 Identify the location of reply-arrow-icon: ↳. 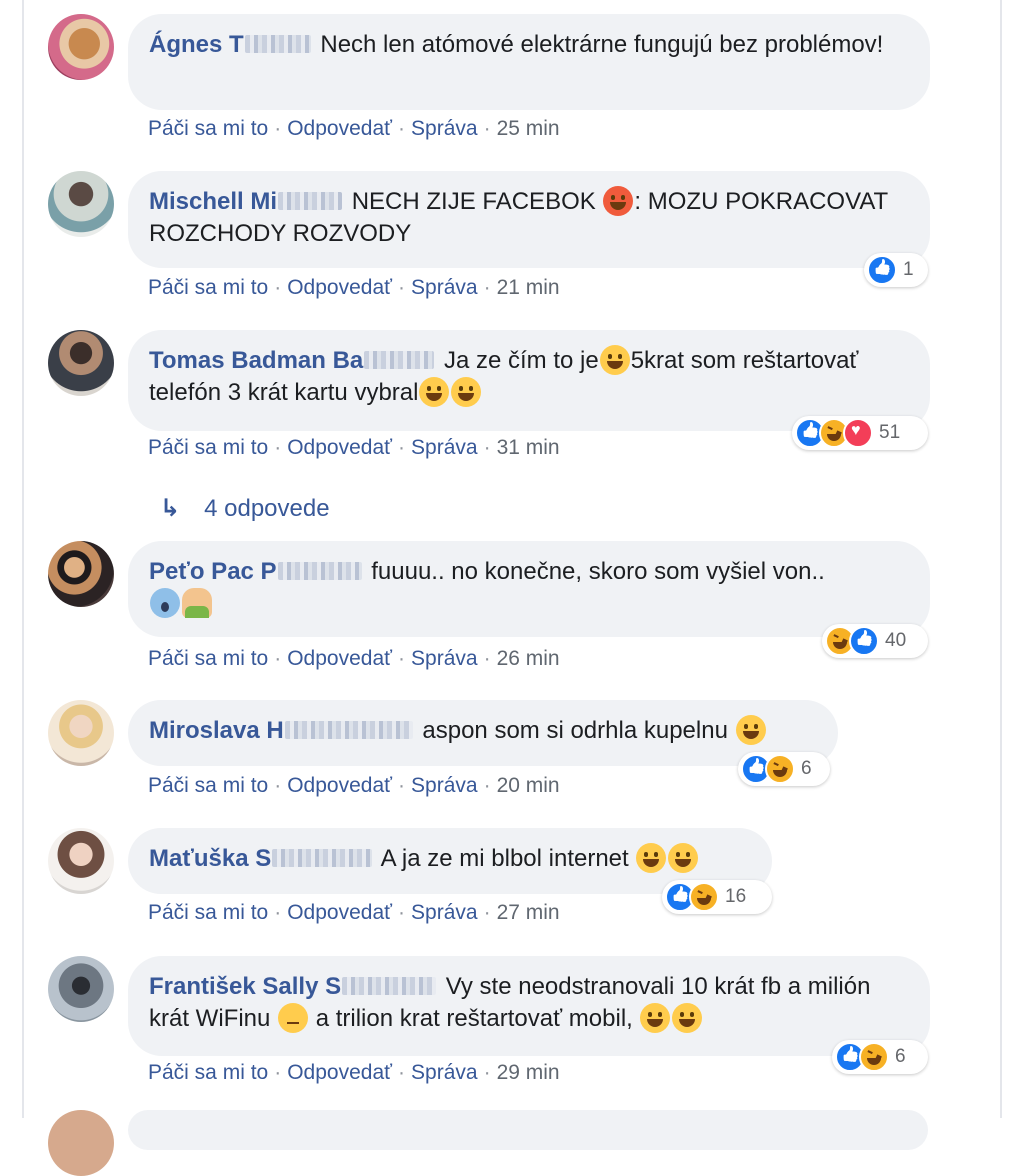
(170, 508).